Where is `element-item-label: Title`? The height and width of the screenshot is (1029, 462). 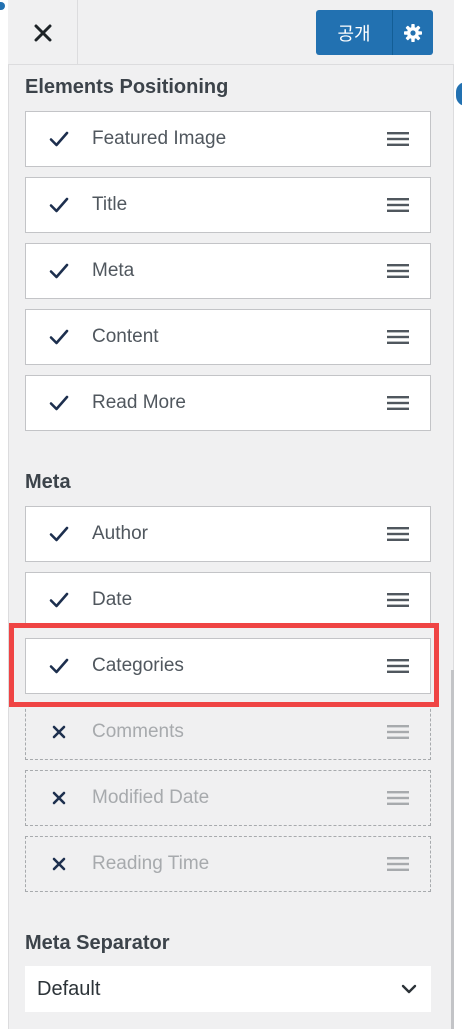
element-item-label: Title is located at coordinates (110, 204).